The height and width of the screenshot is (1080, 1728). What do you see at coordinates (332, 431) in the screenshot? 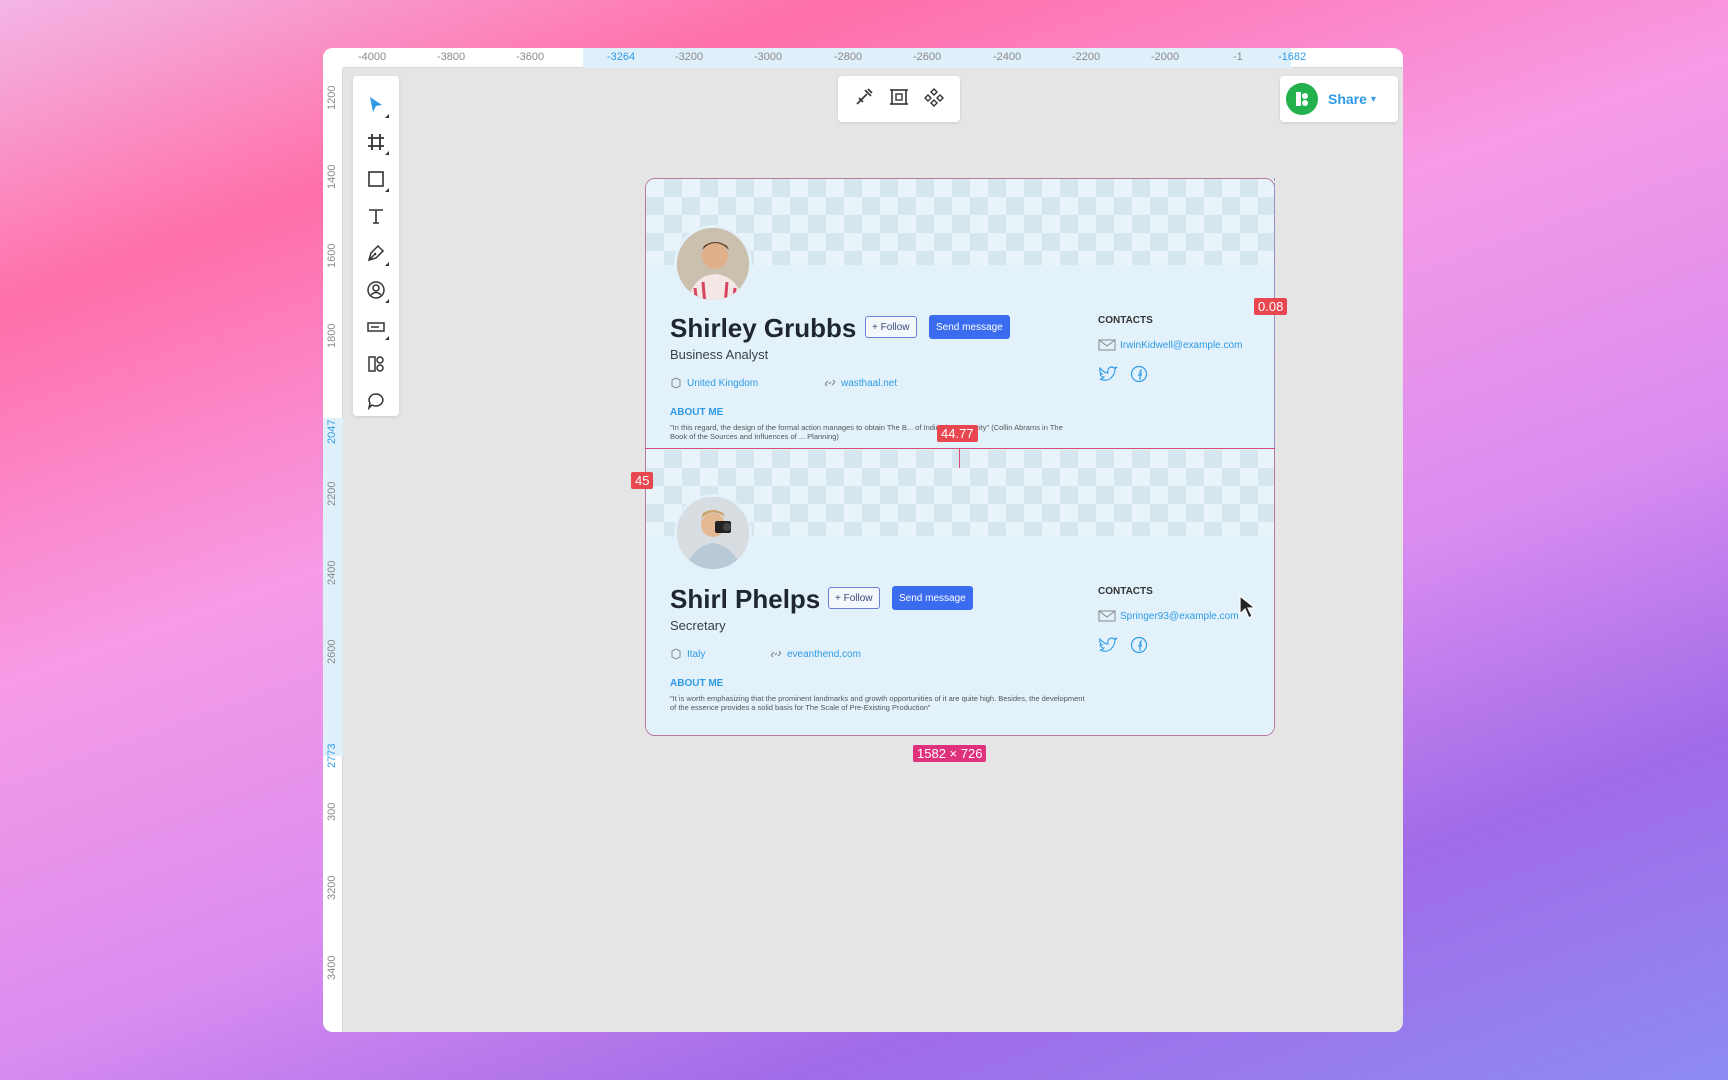
I see `ruler-label: 2047` at bounding box center [332, 431].